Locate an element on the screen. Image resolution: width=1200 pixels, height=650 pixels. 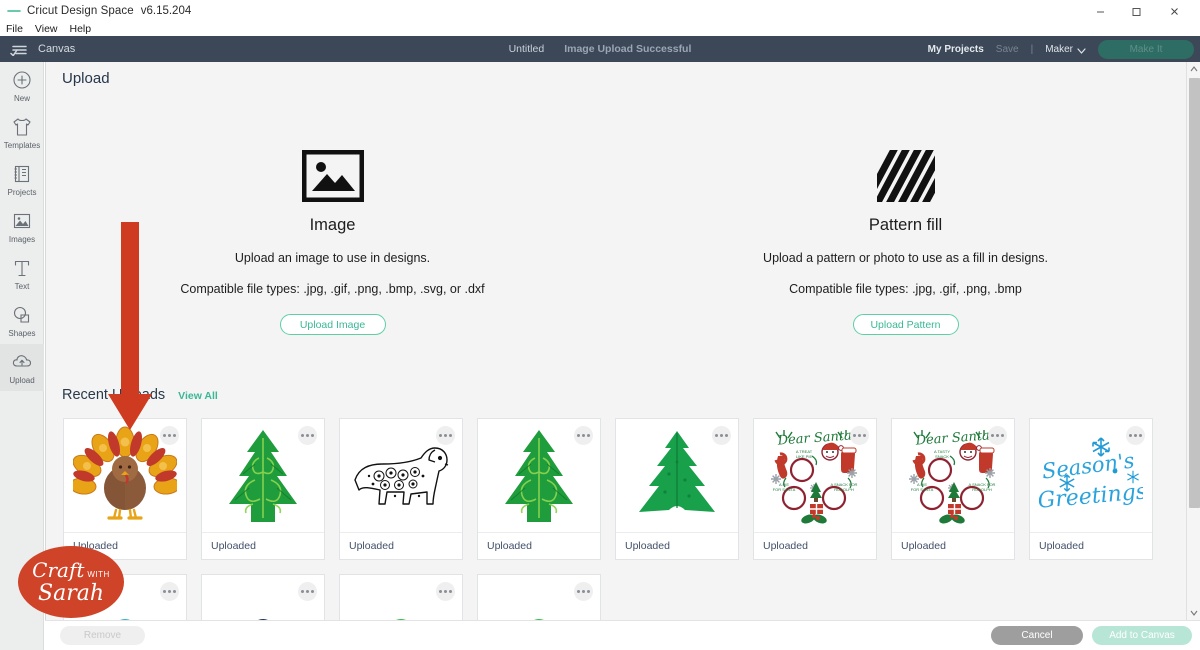
plus-circle-icon is located at coordinates (22, 80).